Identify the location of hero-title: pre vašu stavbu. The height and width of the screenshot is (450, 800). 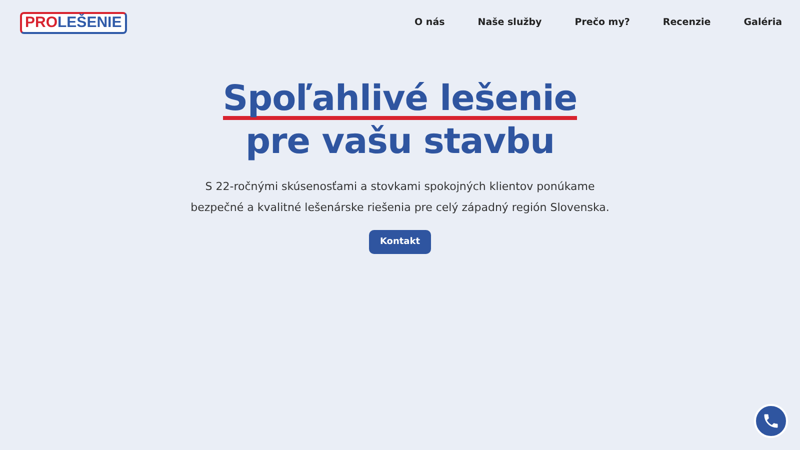
(400, 142).